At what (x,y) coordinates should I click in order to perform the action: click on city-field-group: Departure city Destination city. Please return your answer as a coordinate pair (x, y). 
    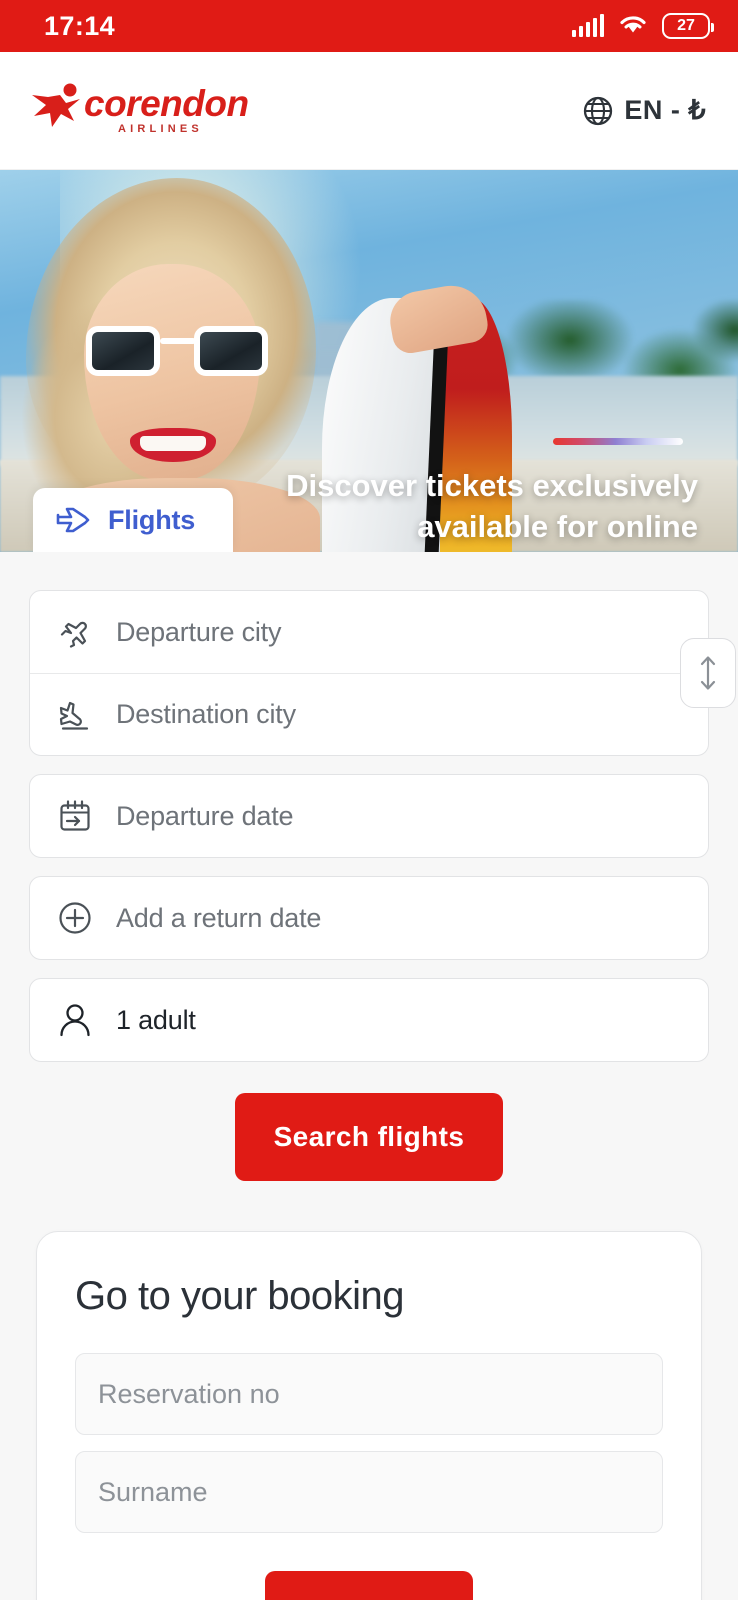
    Looking at the image, I should click on (382, 673).